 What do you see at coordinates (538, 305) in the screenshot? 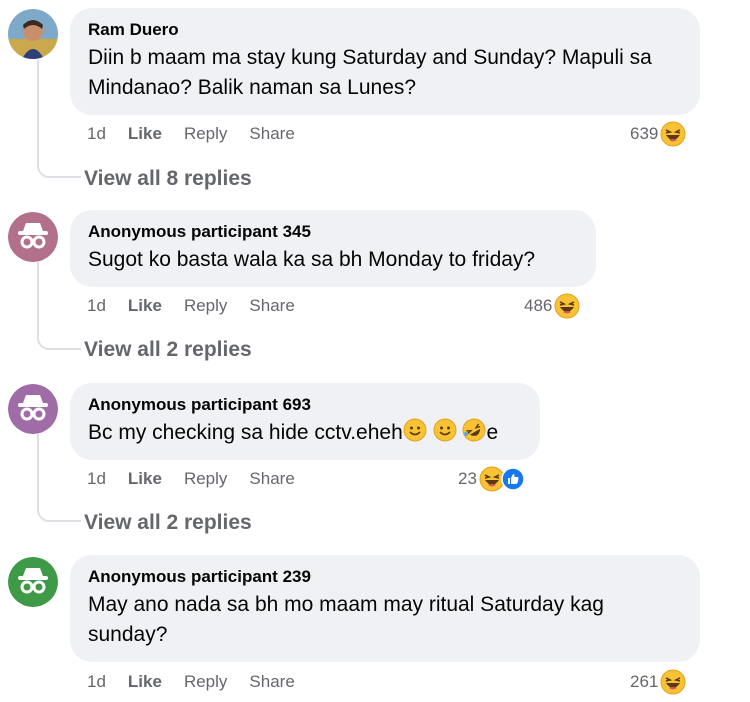
I see `reaction-count: 486` at bounding box center [538, 305].